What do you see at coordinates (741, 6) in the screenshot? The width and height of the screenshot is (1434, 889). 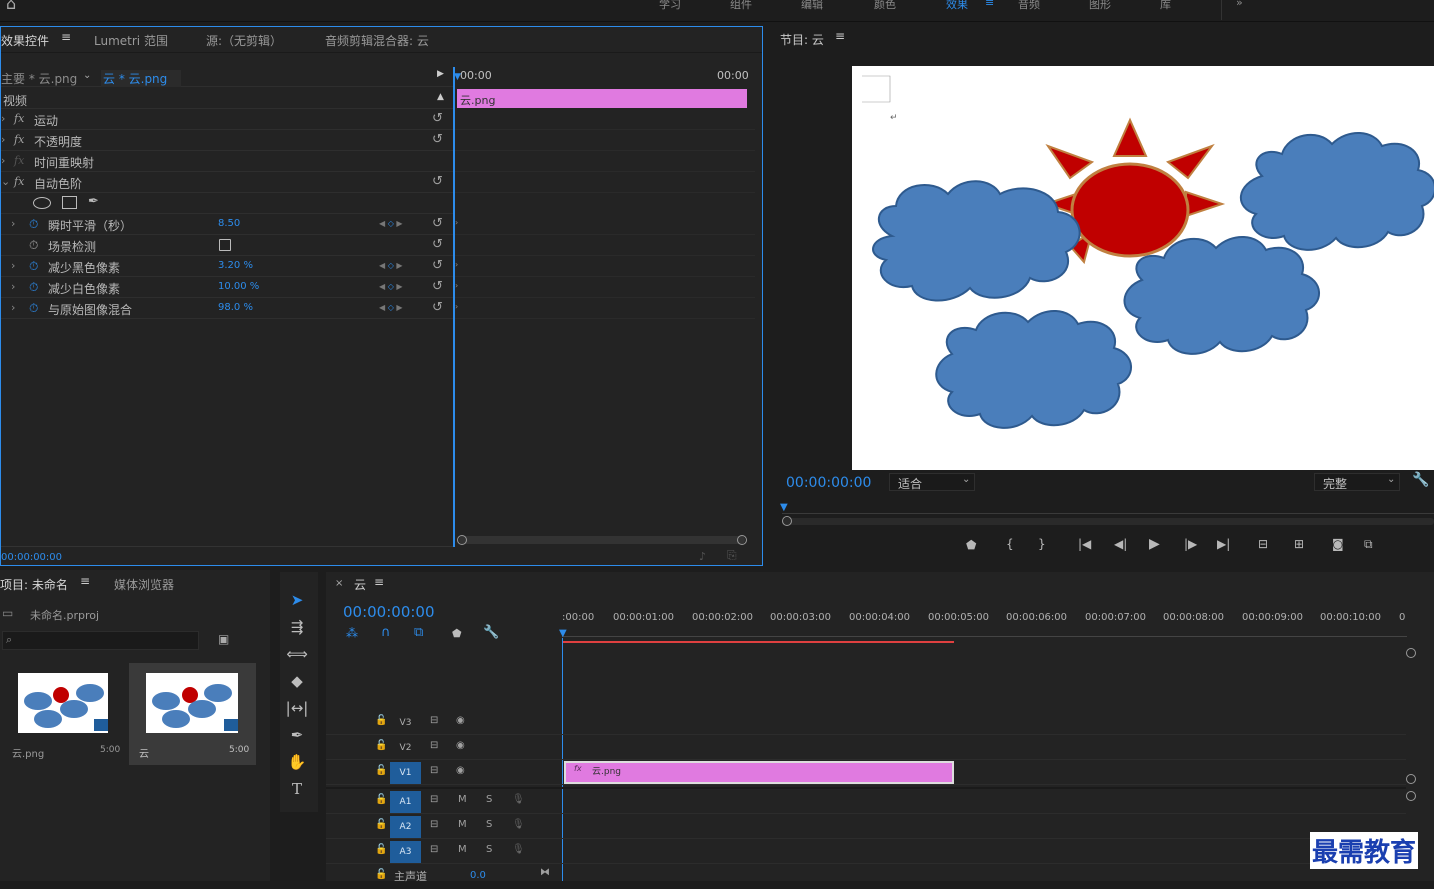 I see `workspace-assembly: 组件` at bounding box center [741, 6].